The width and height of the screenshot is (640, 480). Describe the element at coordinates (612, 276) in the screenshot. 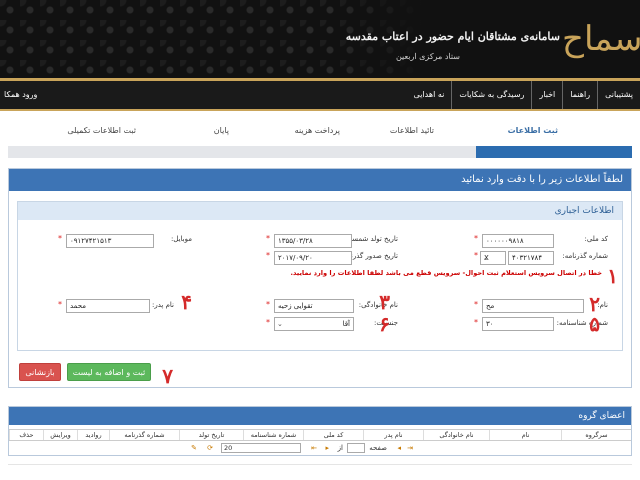

I see `annotation-1: ۱` at that location.